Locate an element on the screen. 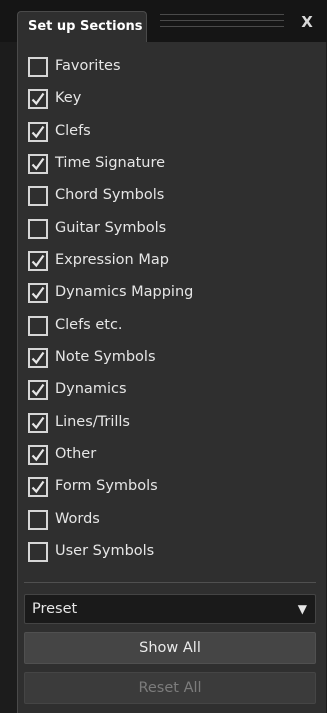  section-label: Time Signature is located at coordinates (110, 163).